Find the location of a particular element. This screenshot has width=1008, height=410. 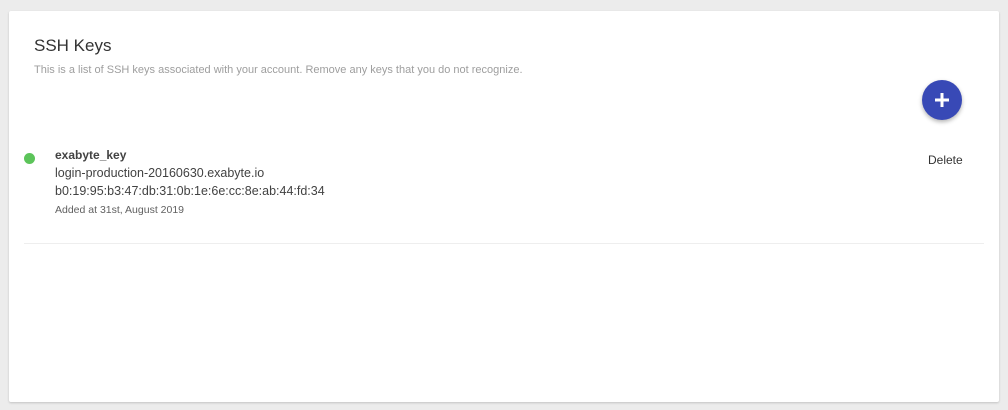

add-key-button is located at coordinates (942, 100).